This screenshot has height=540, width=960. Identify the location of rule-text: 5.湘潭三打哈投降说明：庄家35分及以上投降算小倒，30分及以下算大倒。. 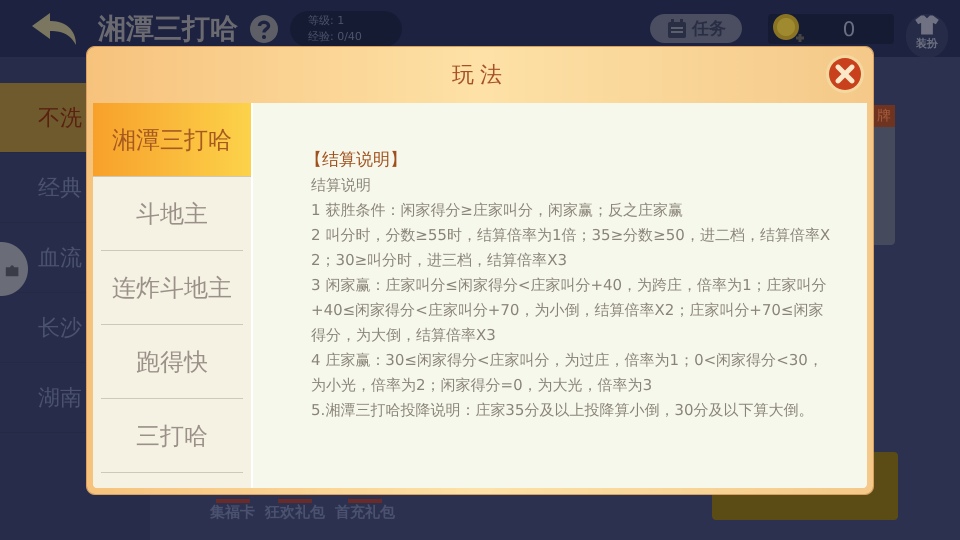
(562, 410).